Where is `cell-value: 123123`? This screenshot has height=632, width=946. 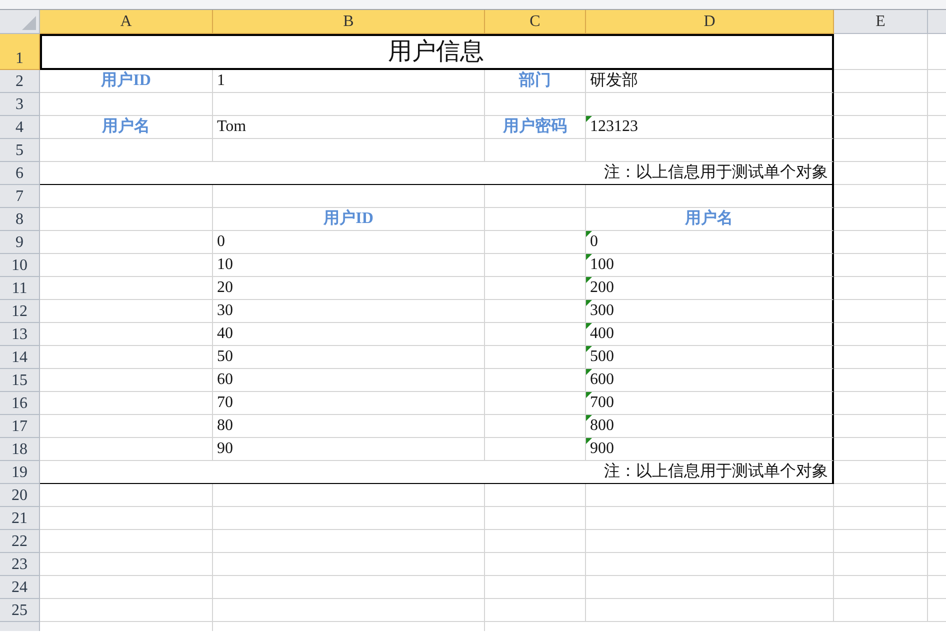
cell-value: 123123 is located at coordinates (614, 127).